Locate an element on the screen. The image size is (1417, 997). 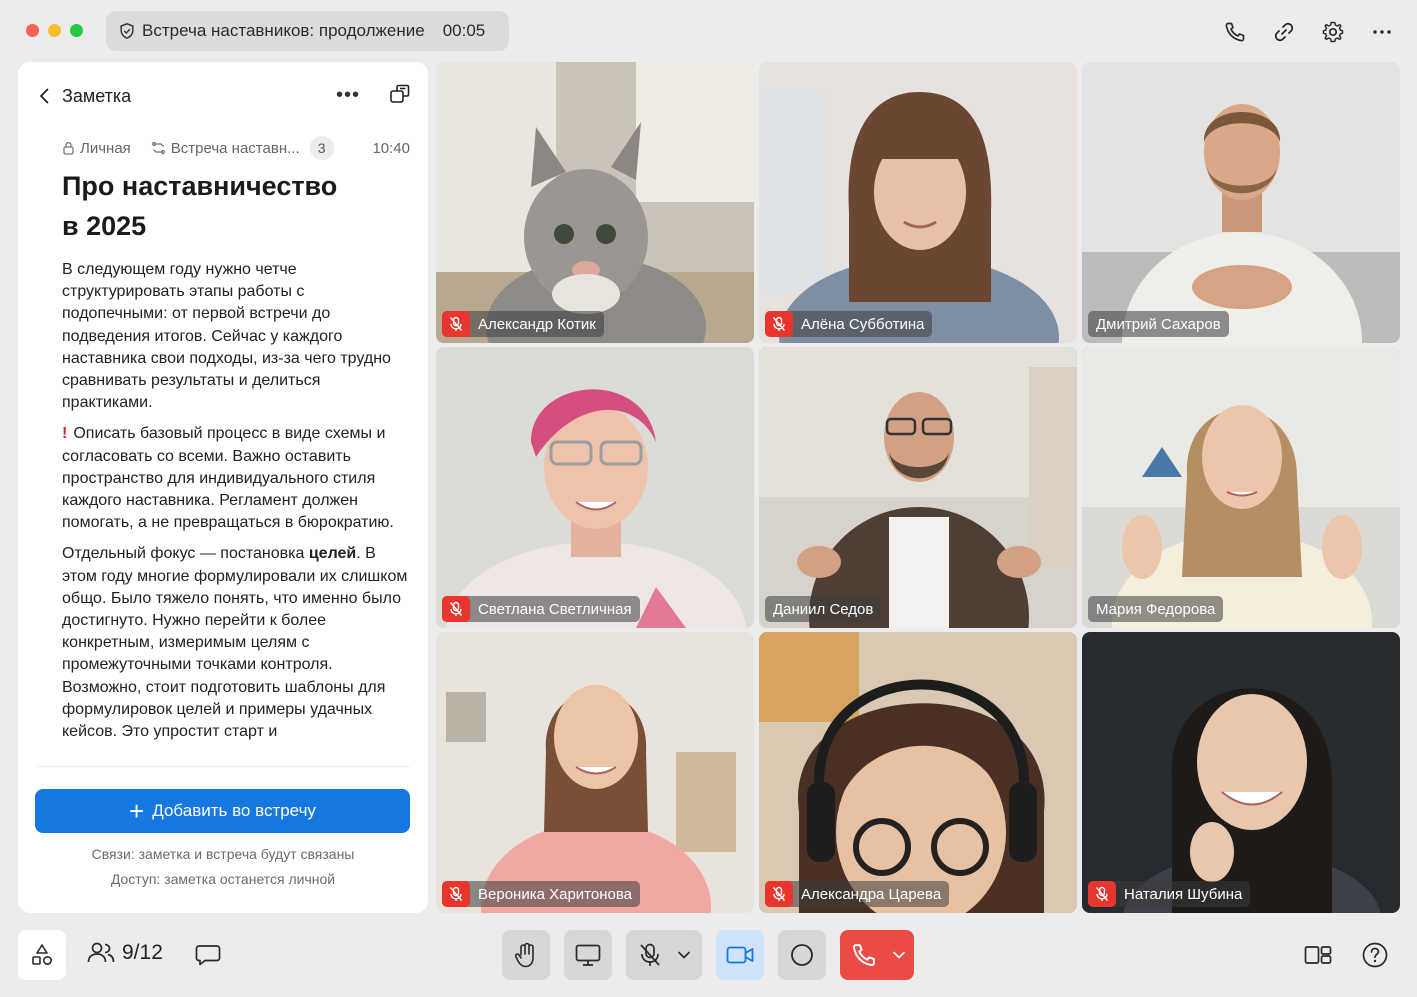
monitor-icon is located at coordinates (588, 955).